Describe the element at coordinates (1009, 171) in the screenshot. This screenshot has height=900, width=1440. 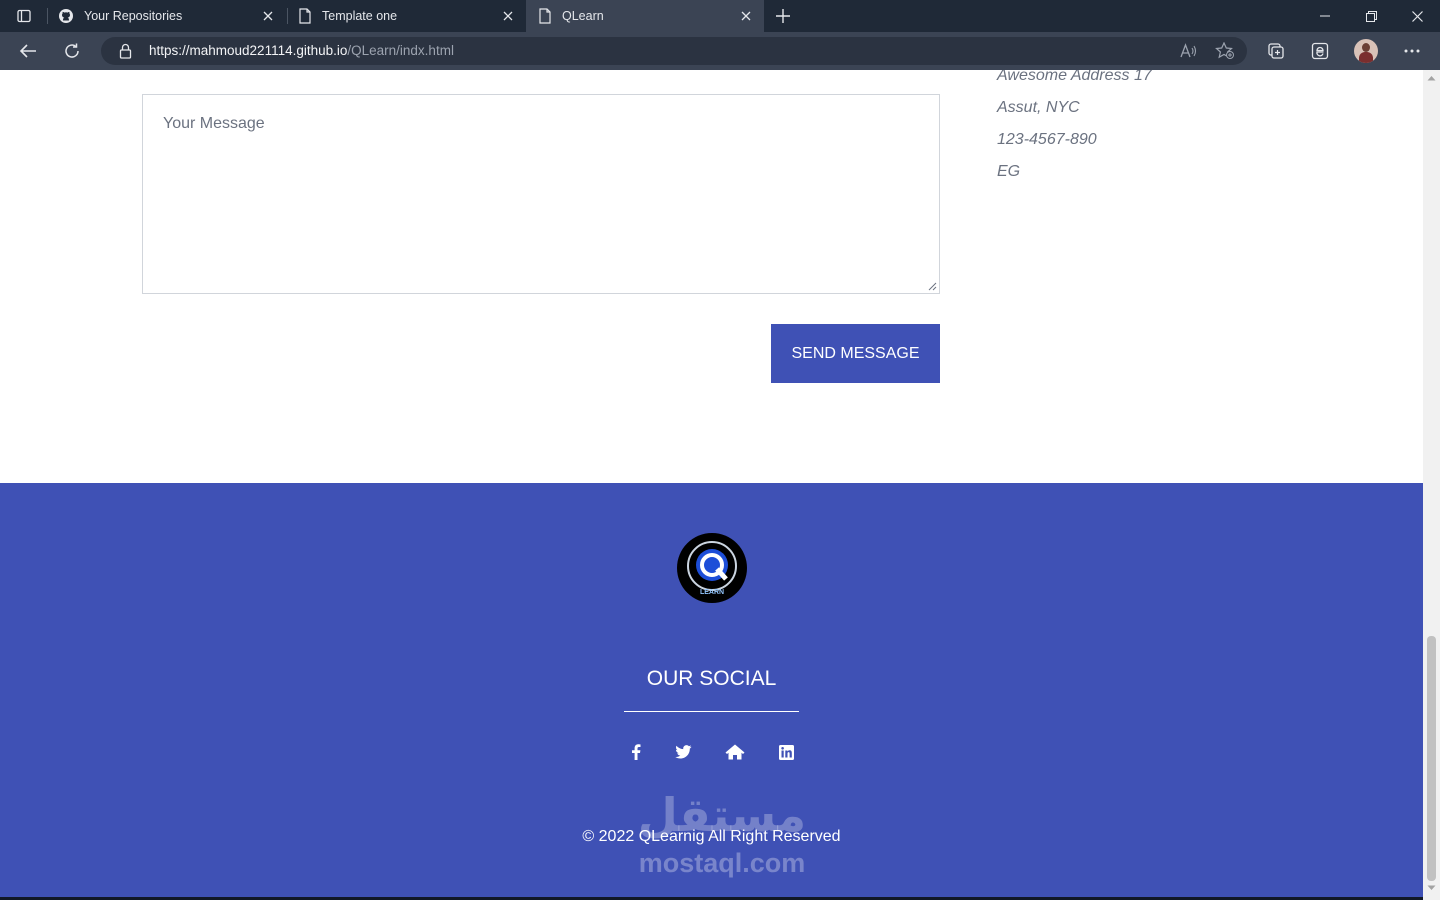
I see `address-line: EG` at that location.